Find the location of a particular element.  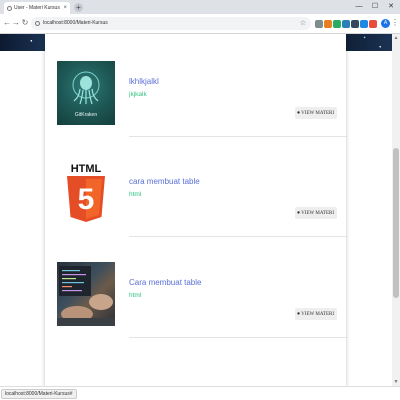

tab-title: User - Materi Kursus is located at coordinates (37, 8).